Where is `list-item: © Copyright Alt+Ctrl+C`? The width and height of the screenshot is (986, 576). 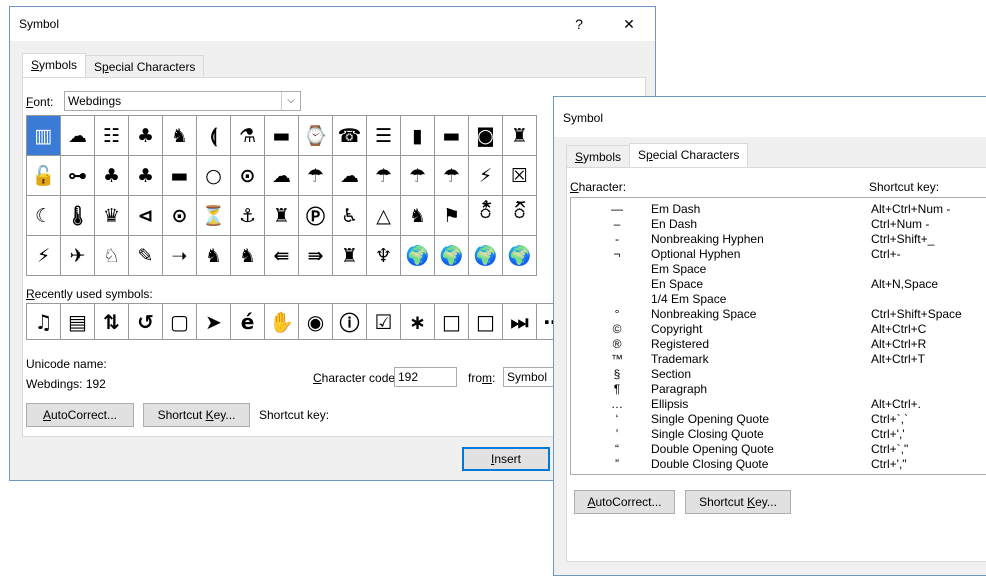
list-item: © Copyright Alt+Ctrl+C is located at coordinates (778, 329).